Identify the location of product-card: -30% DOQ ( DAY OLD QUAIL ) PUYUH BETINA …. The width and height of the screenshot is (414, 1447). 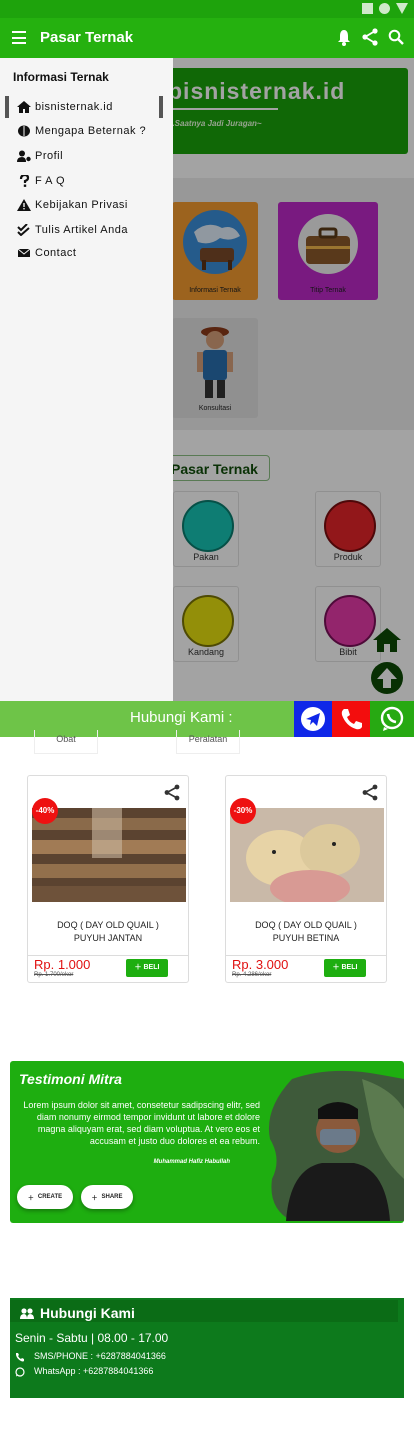
(306, 879).